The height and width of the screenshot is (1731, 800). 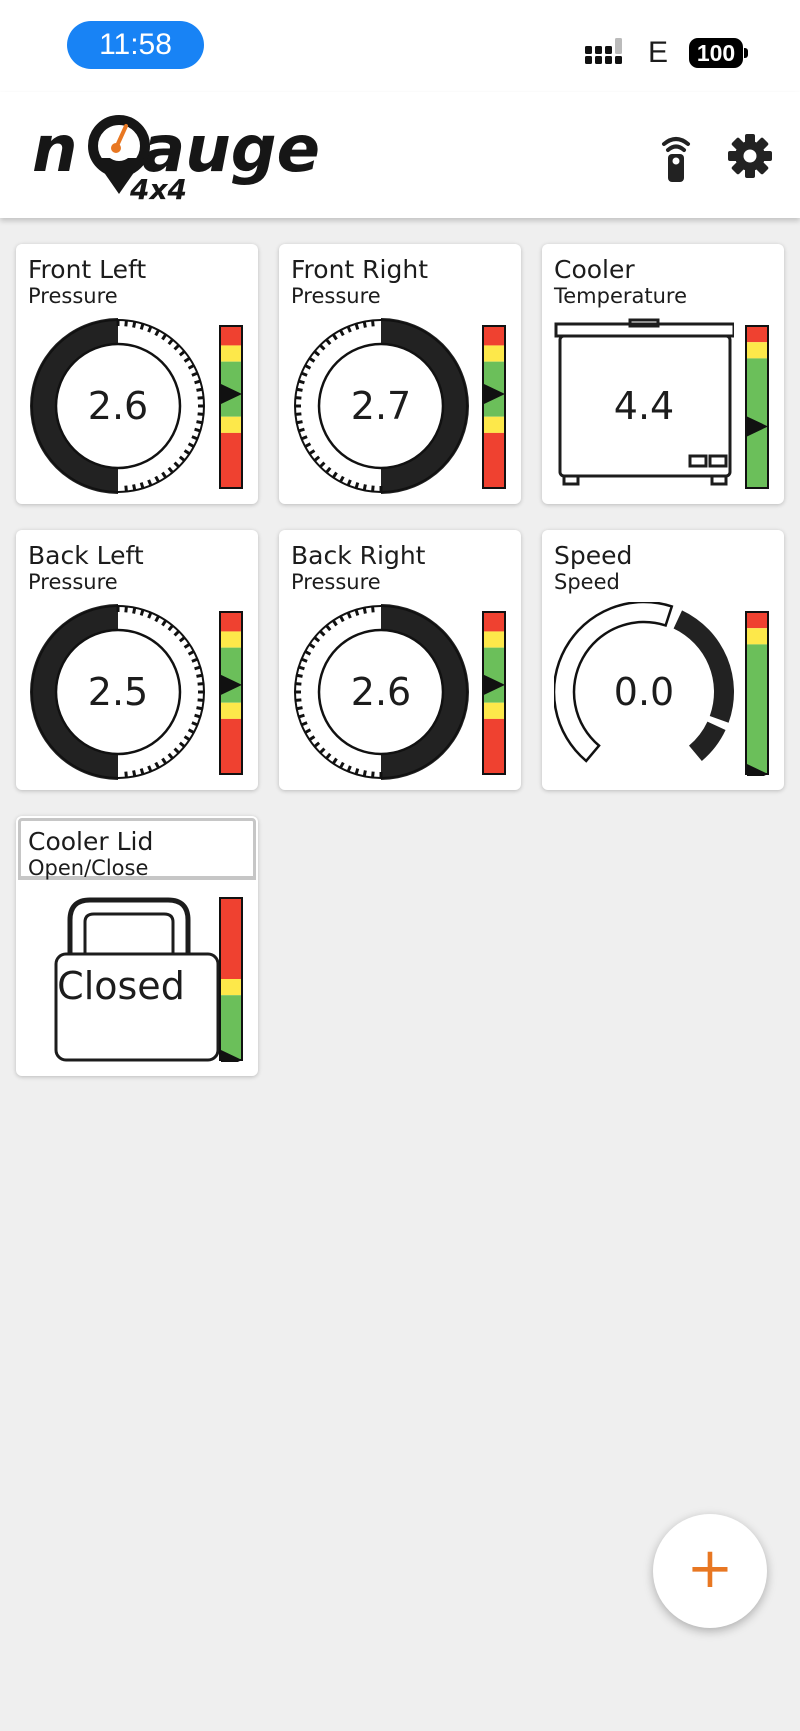 What do you see at coordinates (118, 692) in the screenshot?
I see `tile-value: 2.5` at bounding box center [118, 692].